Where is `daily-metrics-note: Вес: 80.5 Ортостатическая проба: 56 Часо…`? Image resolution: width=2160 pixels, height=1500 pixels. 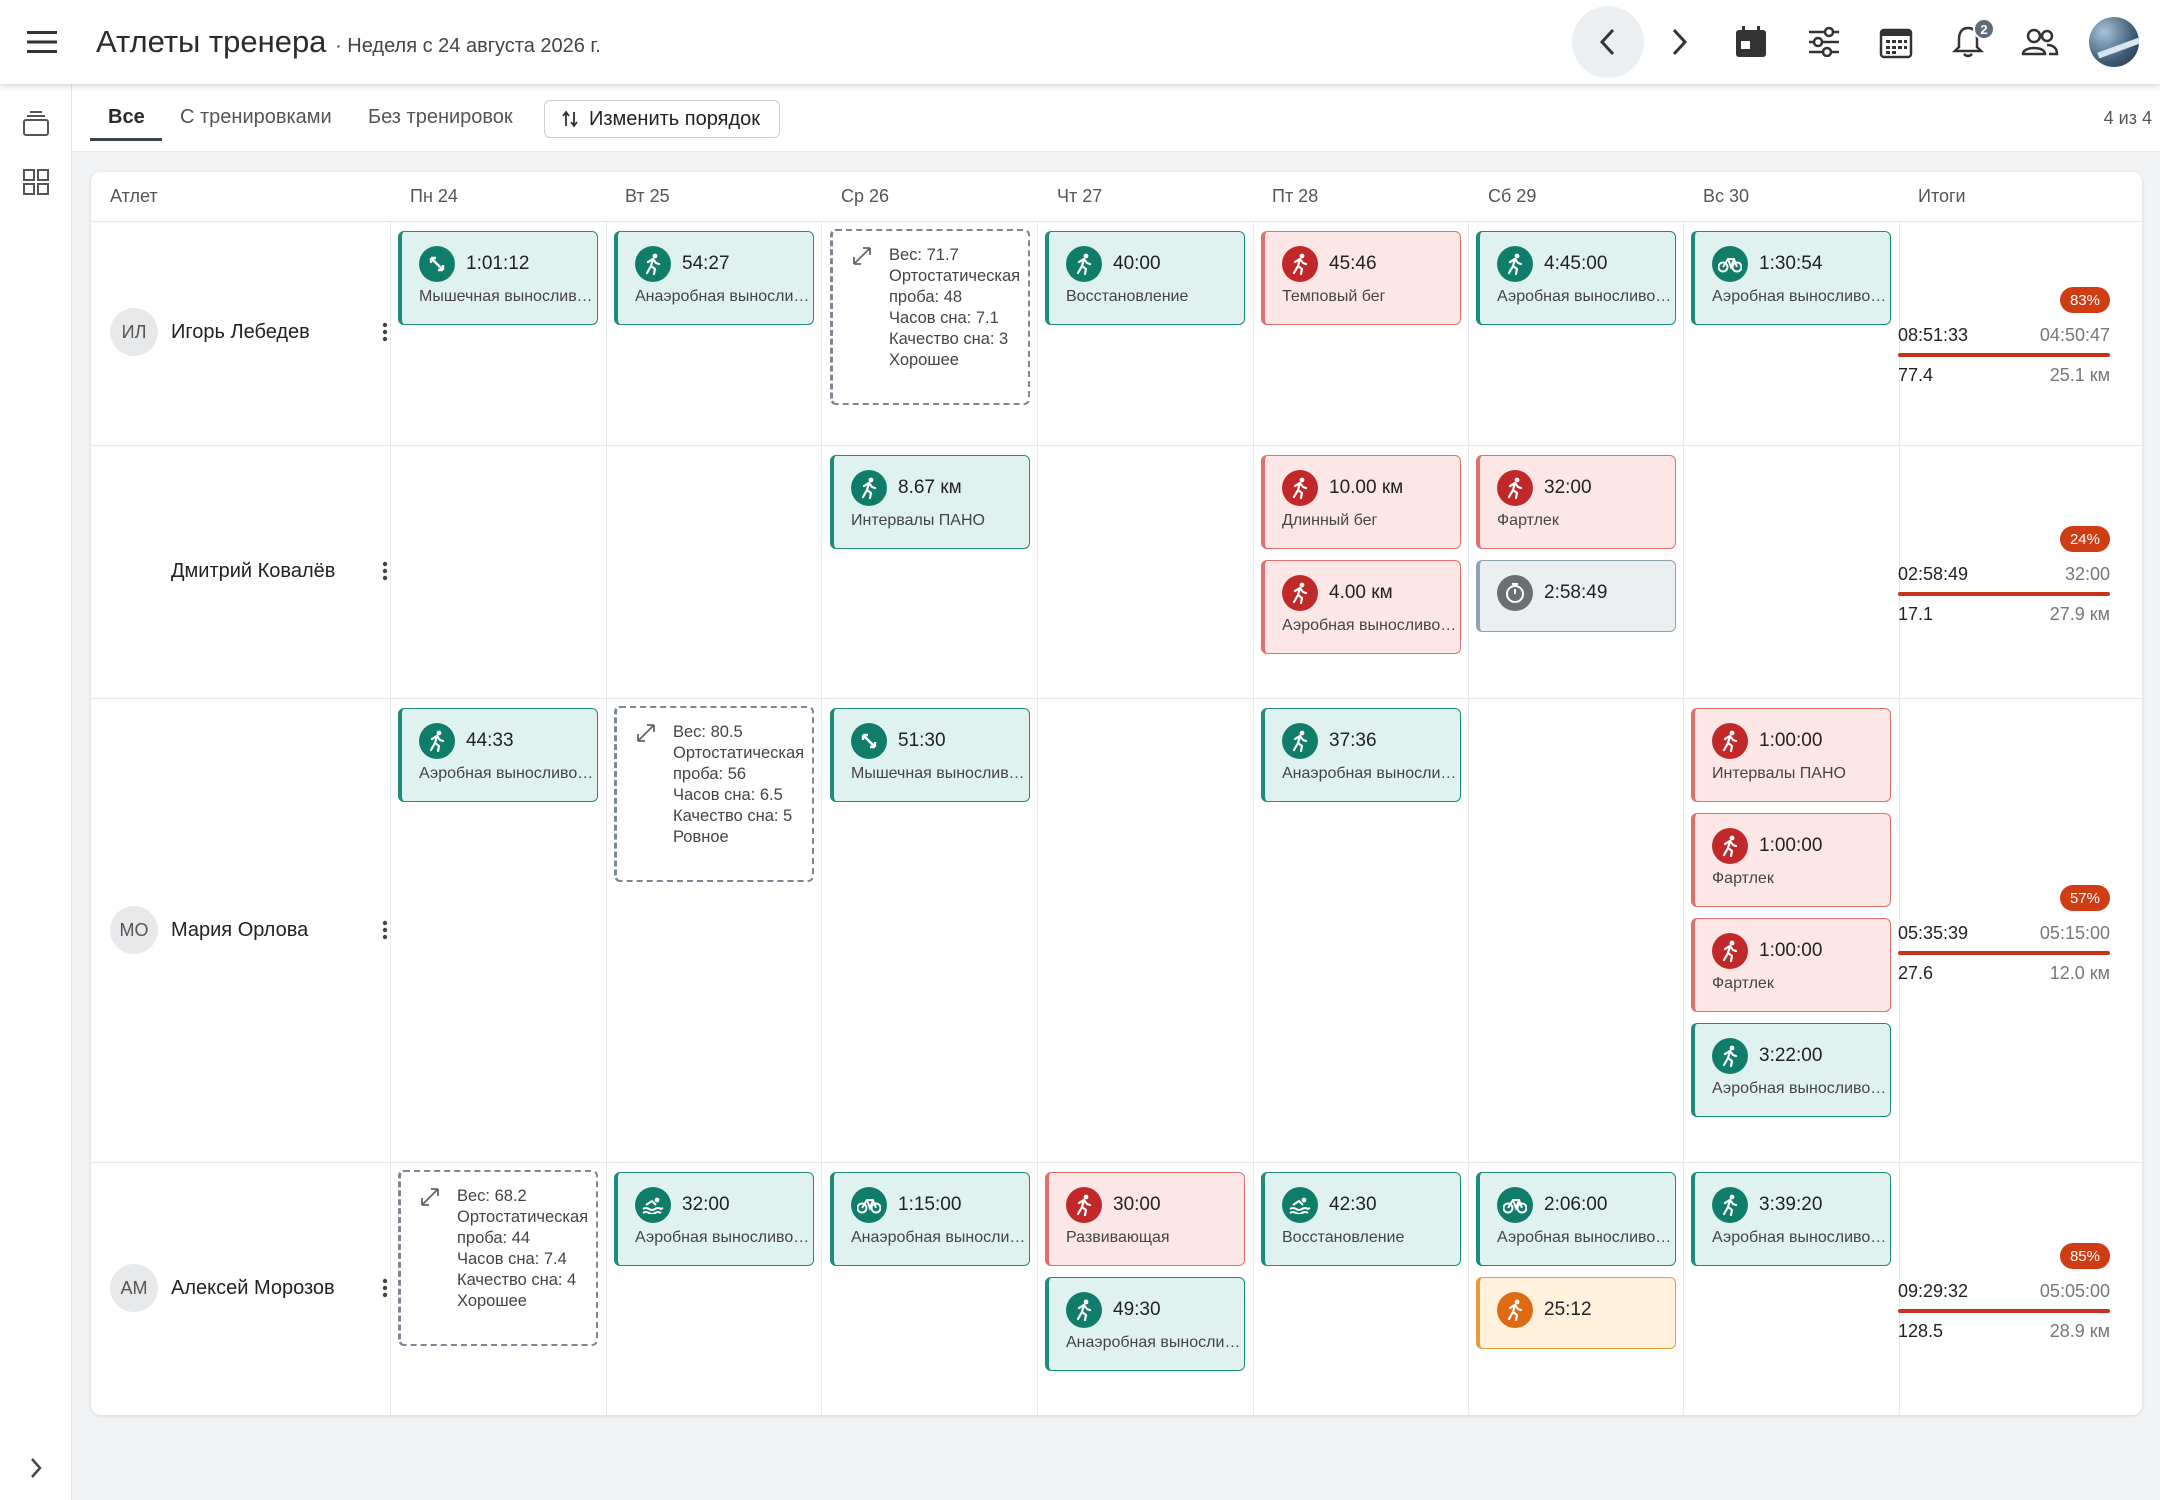
daily-metrics-note: Вес: 80.5 Ортостатическая проба: 56 Часо… is located at coordinates (714, 794).